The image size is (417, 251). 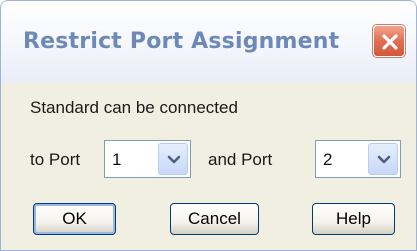 I want to click on help-button: Help, so click(x=353, y=219).